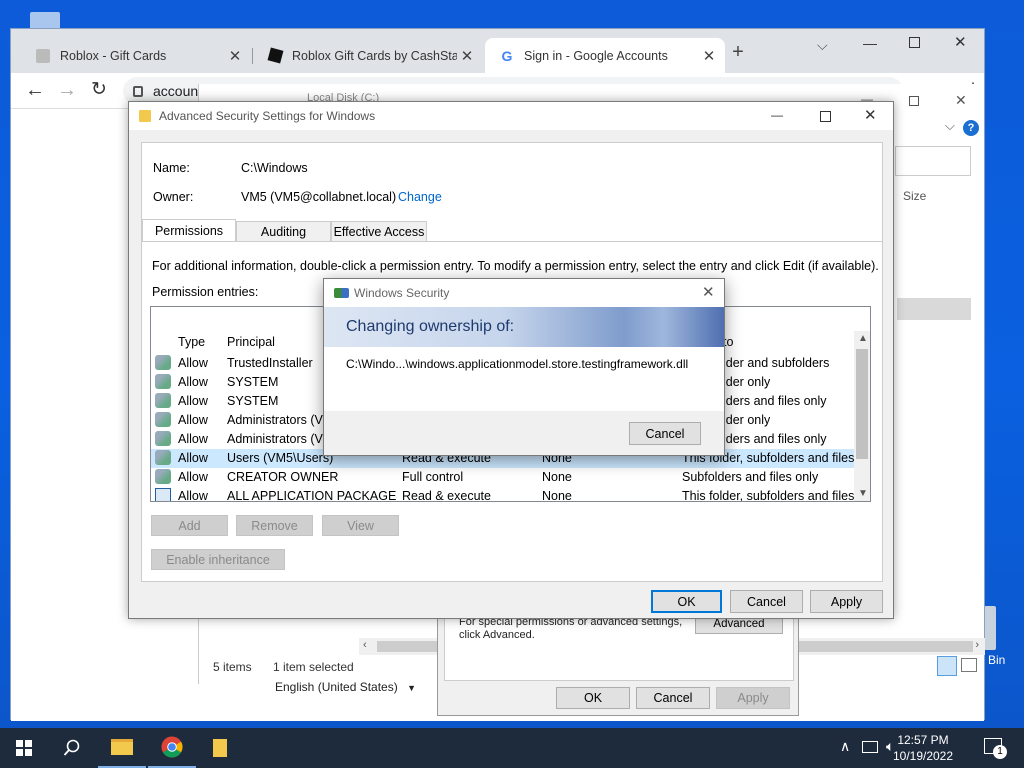 The width and height of the screenshot is (1024, 768). Describe the element at coordinates (433, 477) in the screenshot. I see `row-access: Full control` at that location.